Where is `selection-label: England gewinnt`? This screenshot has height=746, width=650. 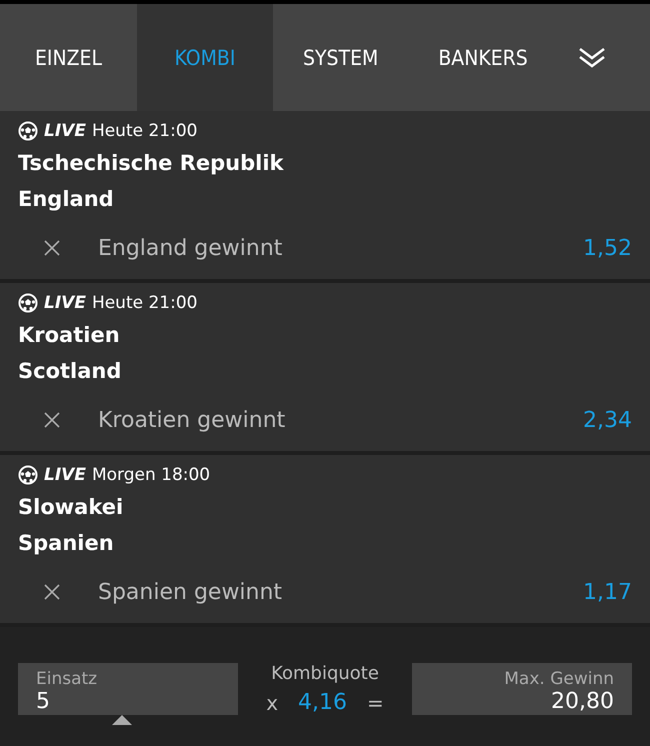
selection-label: England gewinnt is located at coordinates (191, 248).